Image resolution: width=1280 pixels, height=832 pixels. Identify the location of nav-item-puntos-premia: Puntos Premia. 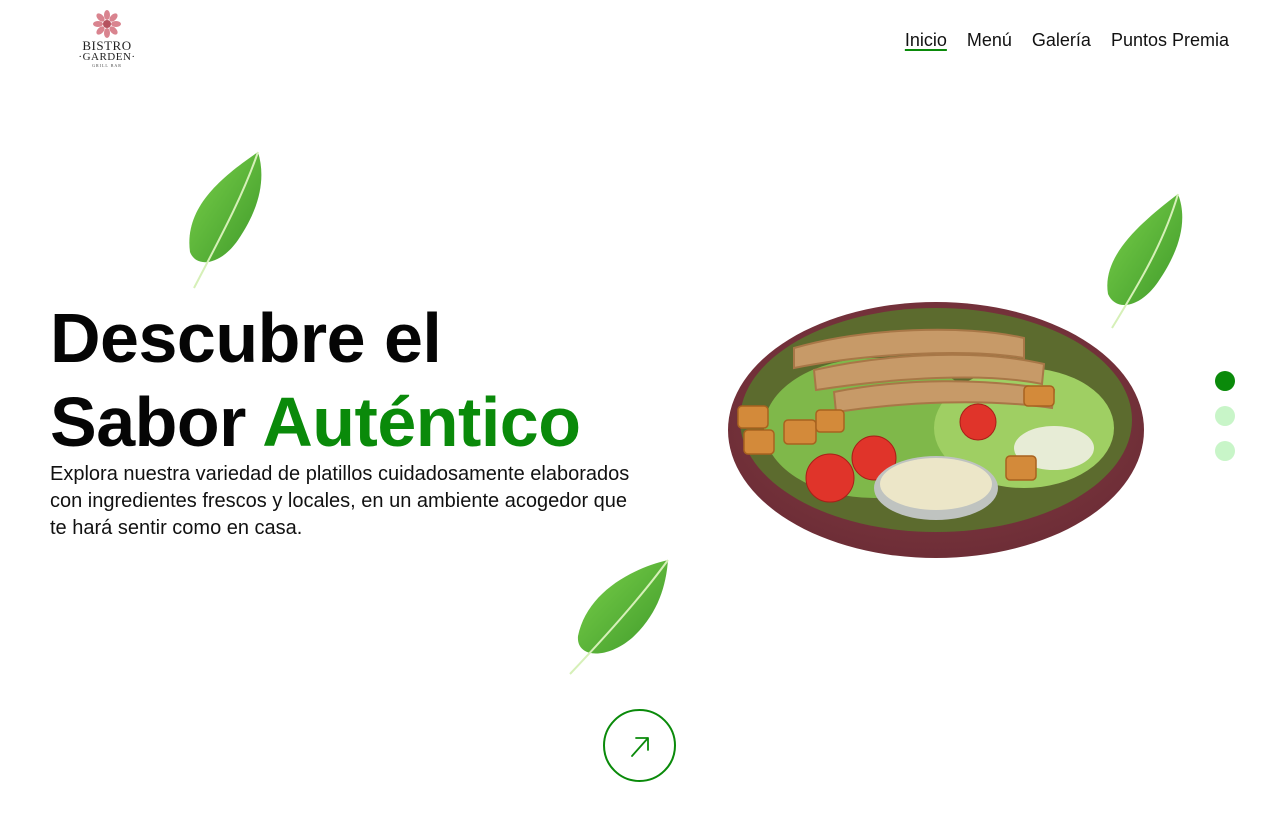
(1170, 40).